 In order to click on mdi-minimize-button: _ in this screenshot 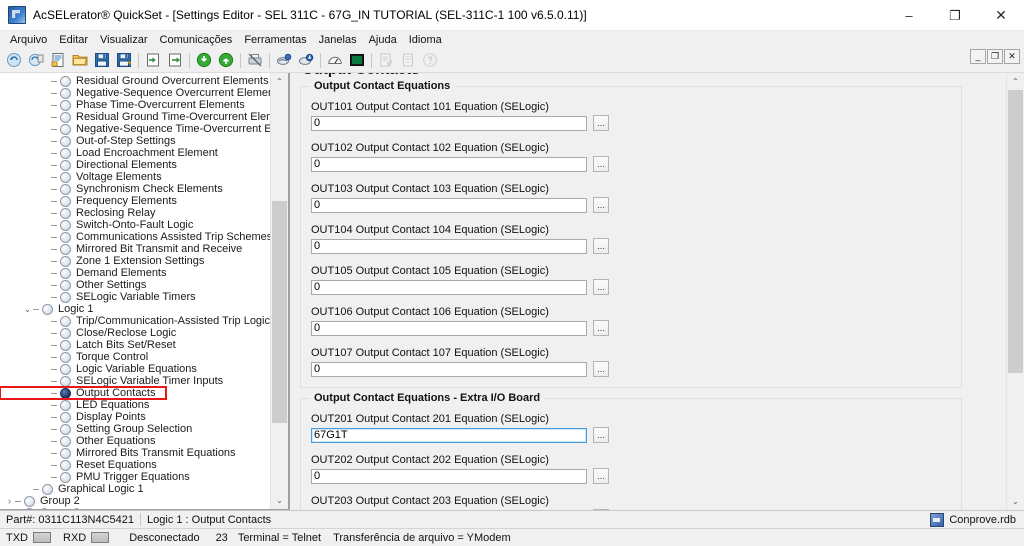, I will do `click(978, 56)`.